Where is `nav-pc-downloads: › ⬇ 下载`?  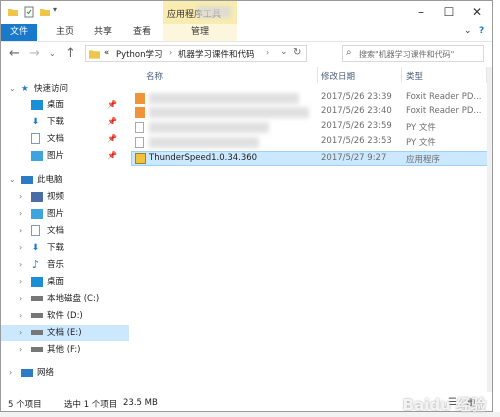 nav-pc-downloads: › ⬇ 下载 is located at coordinates (65, 248).